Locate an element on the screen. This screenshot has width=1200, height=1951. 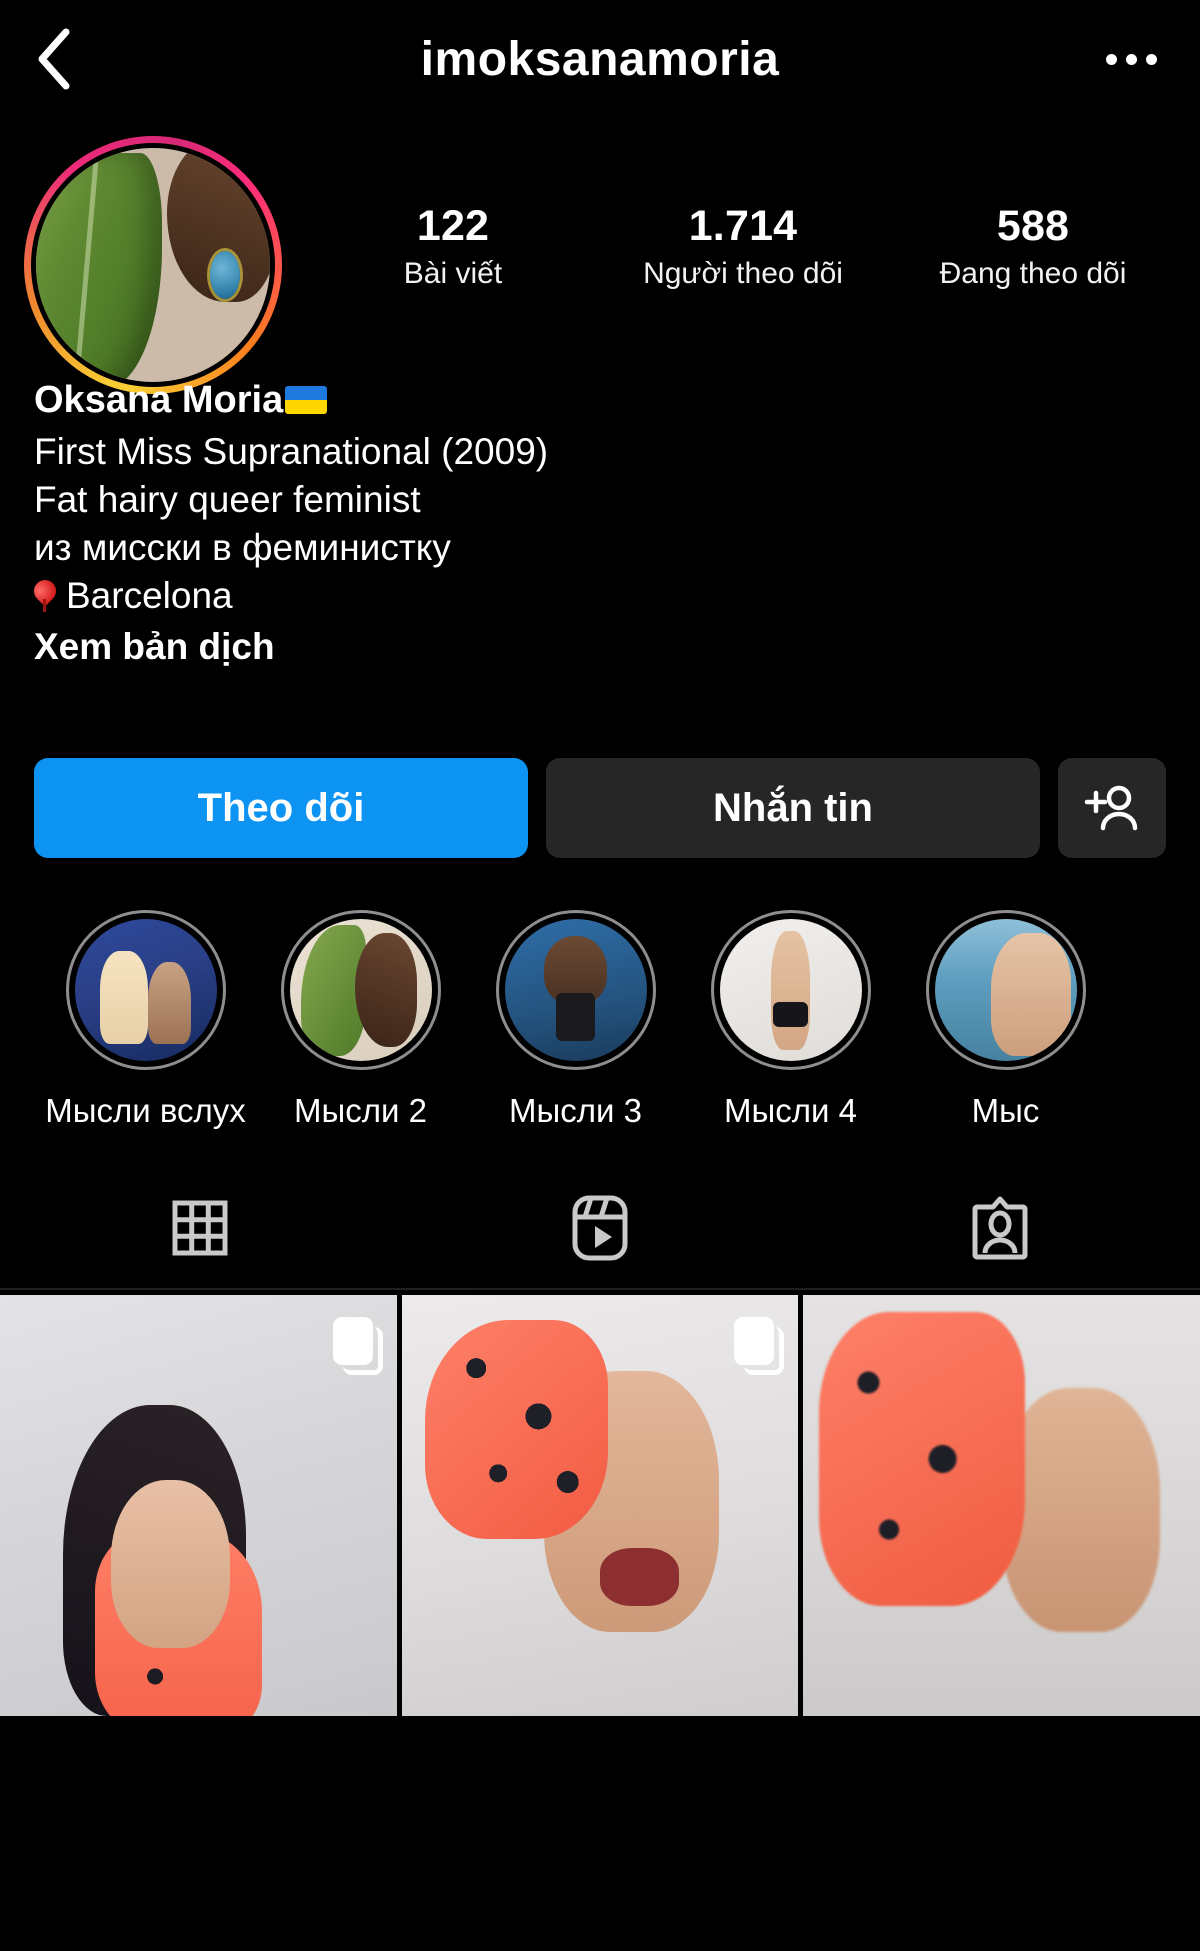
bio-line-2: Fat hairy queer feminist is located at coordinates (227, 500).